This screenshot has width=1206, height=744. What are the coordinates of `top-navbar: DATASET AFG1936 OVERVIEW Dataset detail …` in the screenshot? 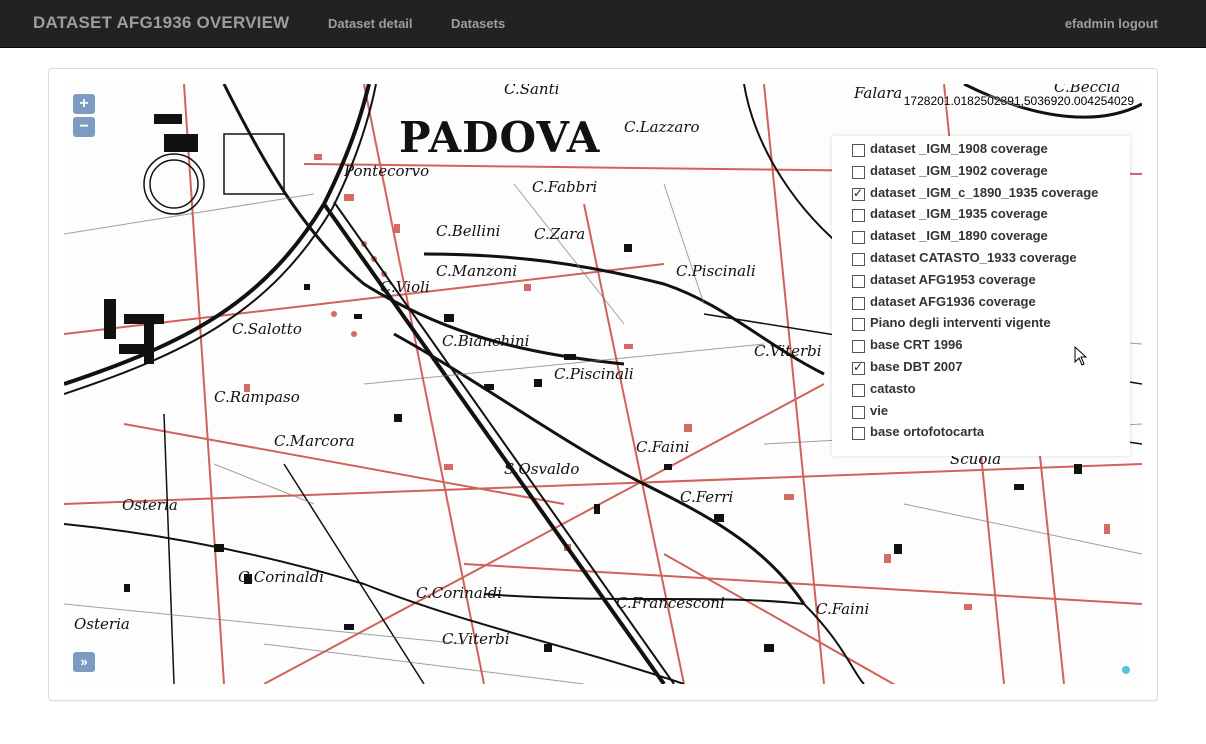 It's located at (603, 24).